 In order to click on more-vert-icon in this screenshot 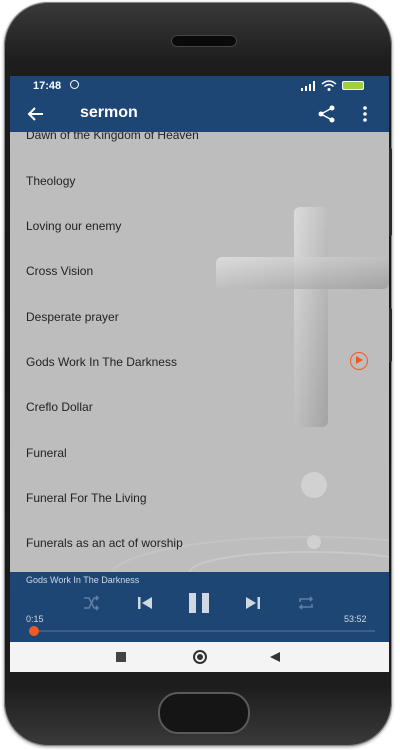, I will do `click(365, 114)`.